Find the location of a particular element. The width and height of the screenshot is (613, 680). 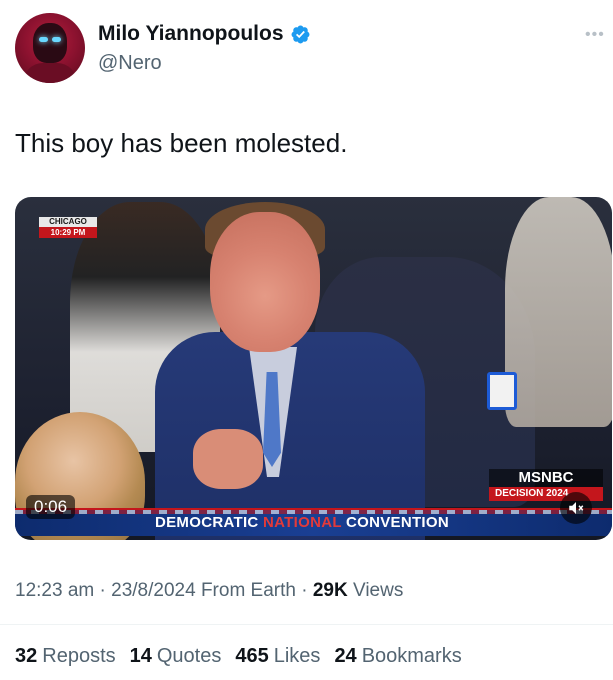

chyron-clock: 10:29 PM is located at coordinates (68, 232).